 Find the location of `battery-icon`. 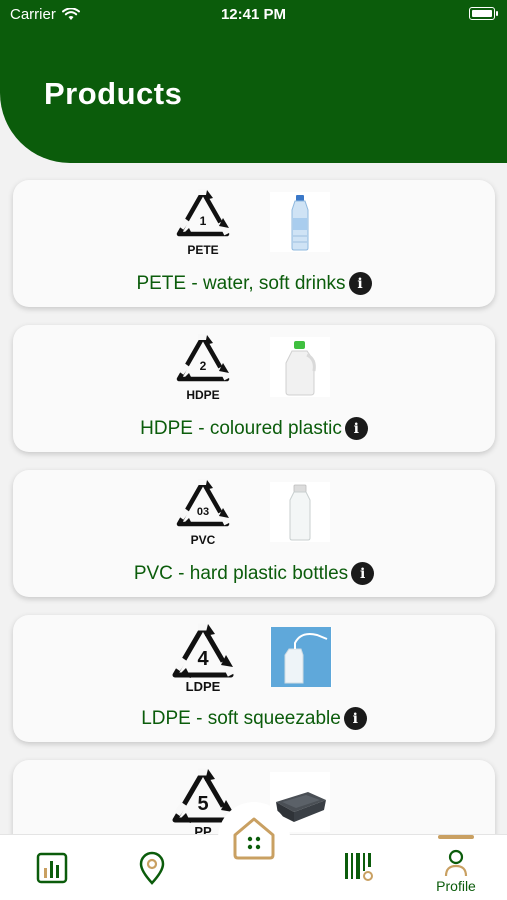

battery-icon is located at coordinates (483, 13).